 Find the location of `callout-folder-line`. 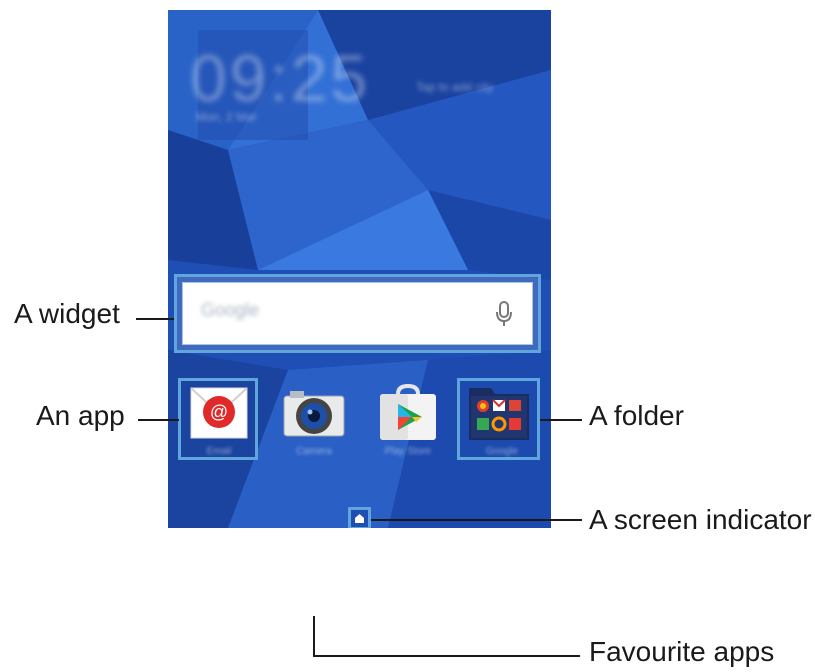

callout-folder-line is located at coordinates (561, 420).